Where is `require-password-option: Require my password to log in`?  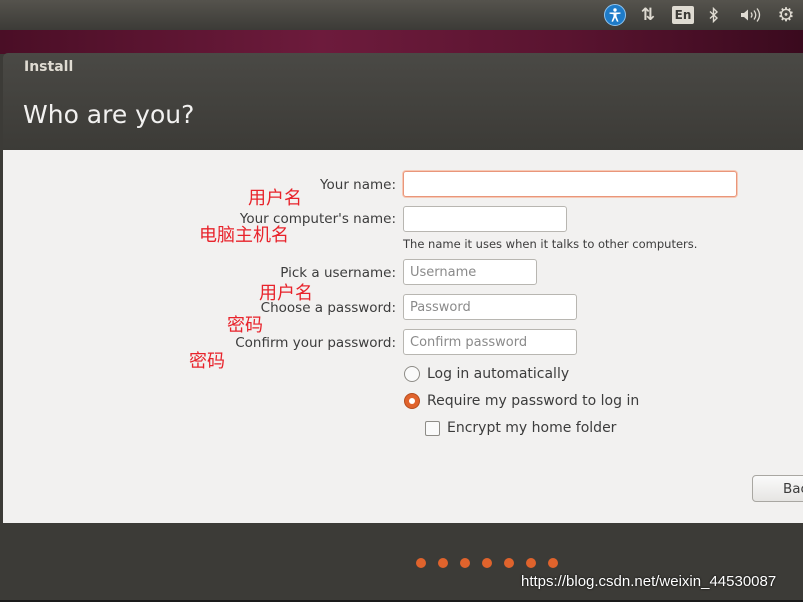 require-password-option: Require my password to log in is located at coordinates (521, 401).